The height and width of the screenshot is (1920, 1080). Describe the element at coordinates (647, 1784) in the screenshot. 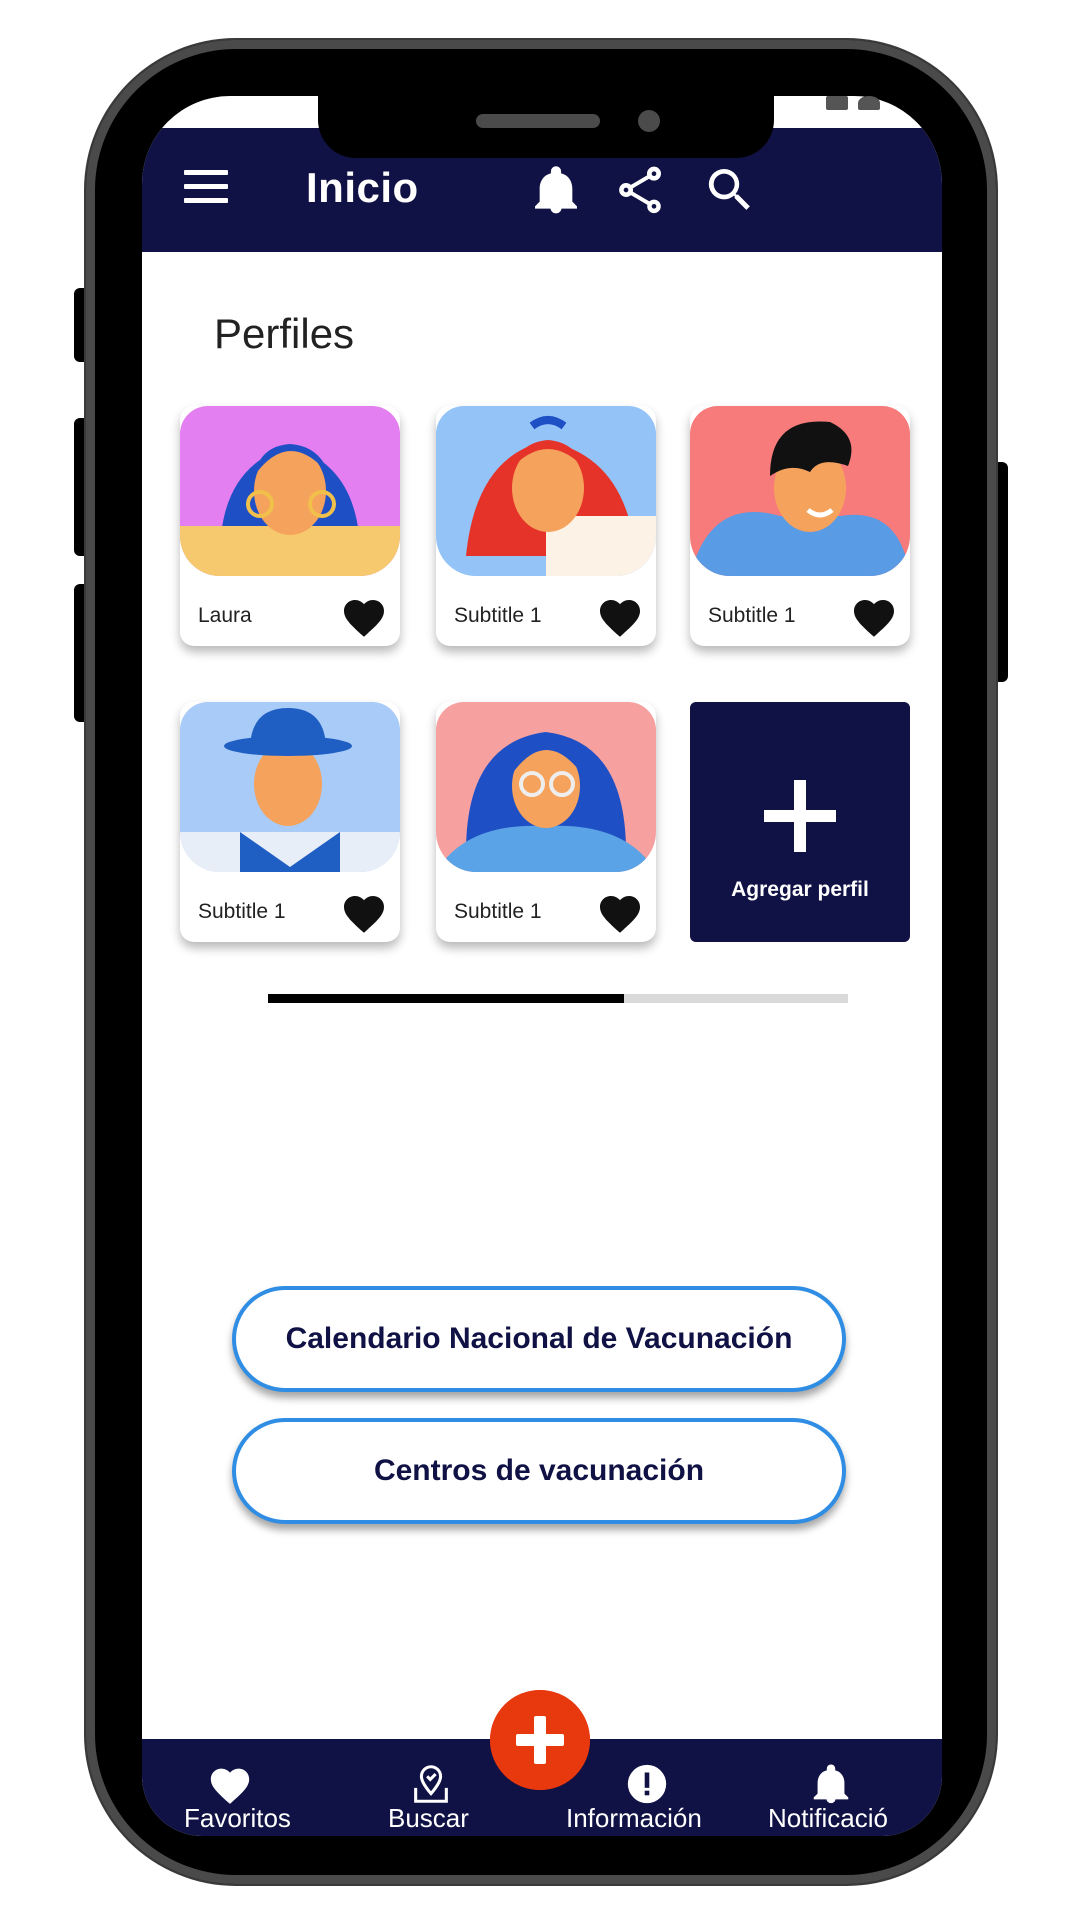

I see `info-icon` at that location.